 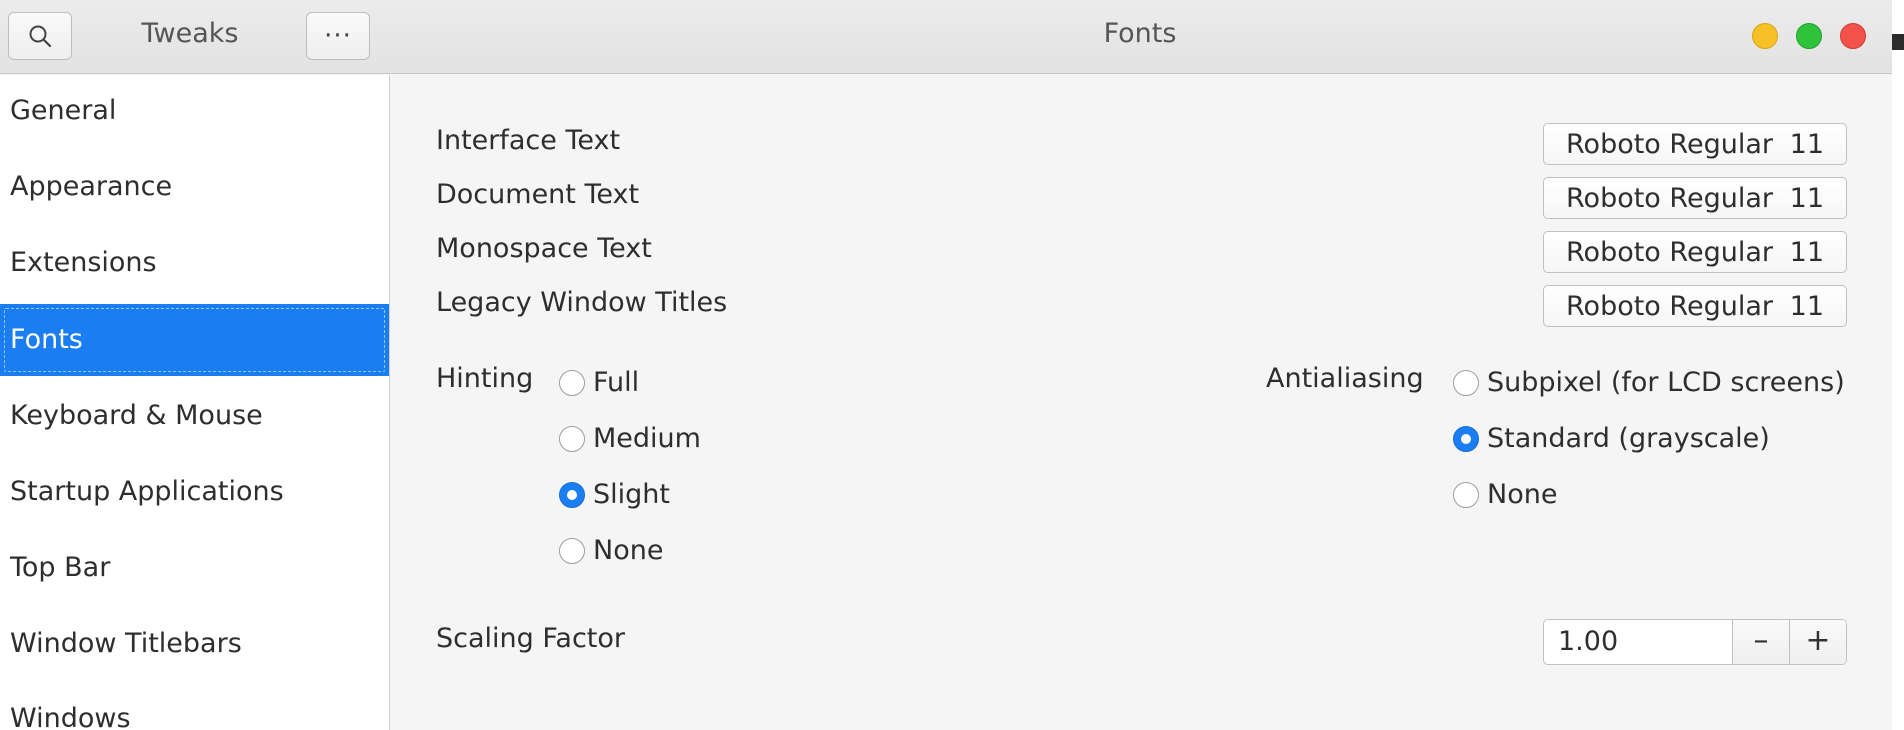 What do you see at coordinates (1628, 438) in the screenshot?
I see `radio-label: Standard (grayscale)` at bounding box center [1628, 438].